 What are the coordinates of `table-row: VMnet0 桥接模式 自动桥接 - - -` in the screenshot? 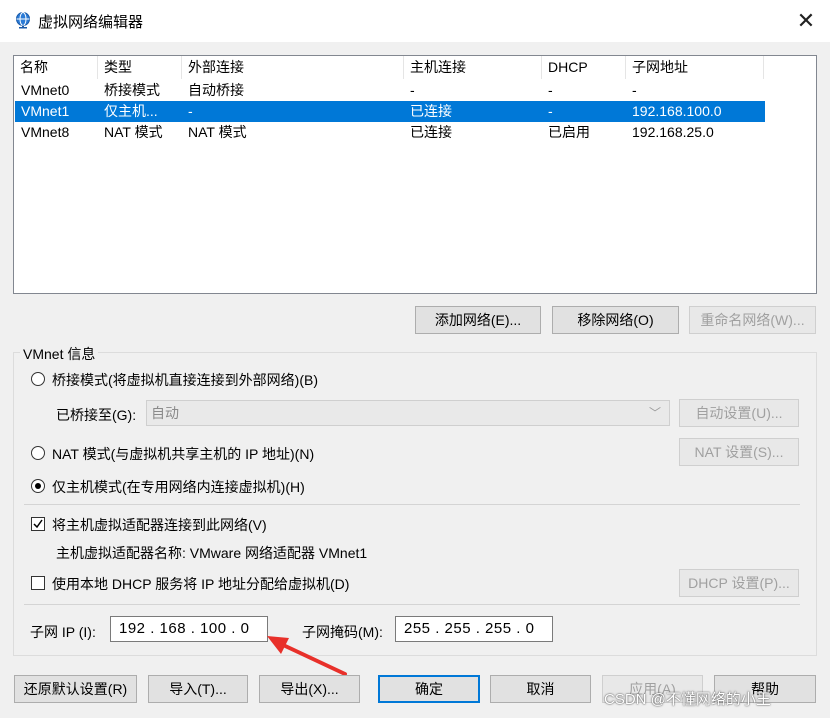 It's located at (390, 90).